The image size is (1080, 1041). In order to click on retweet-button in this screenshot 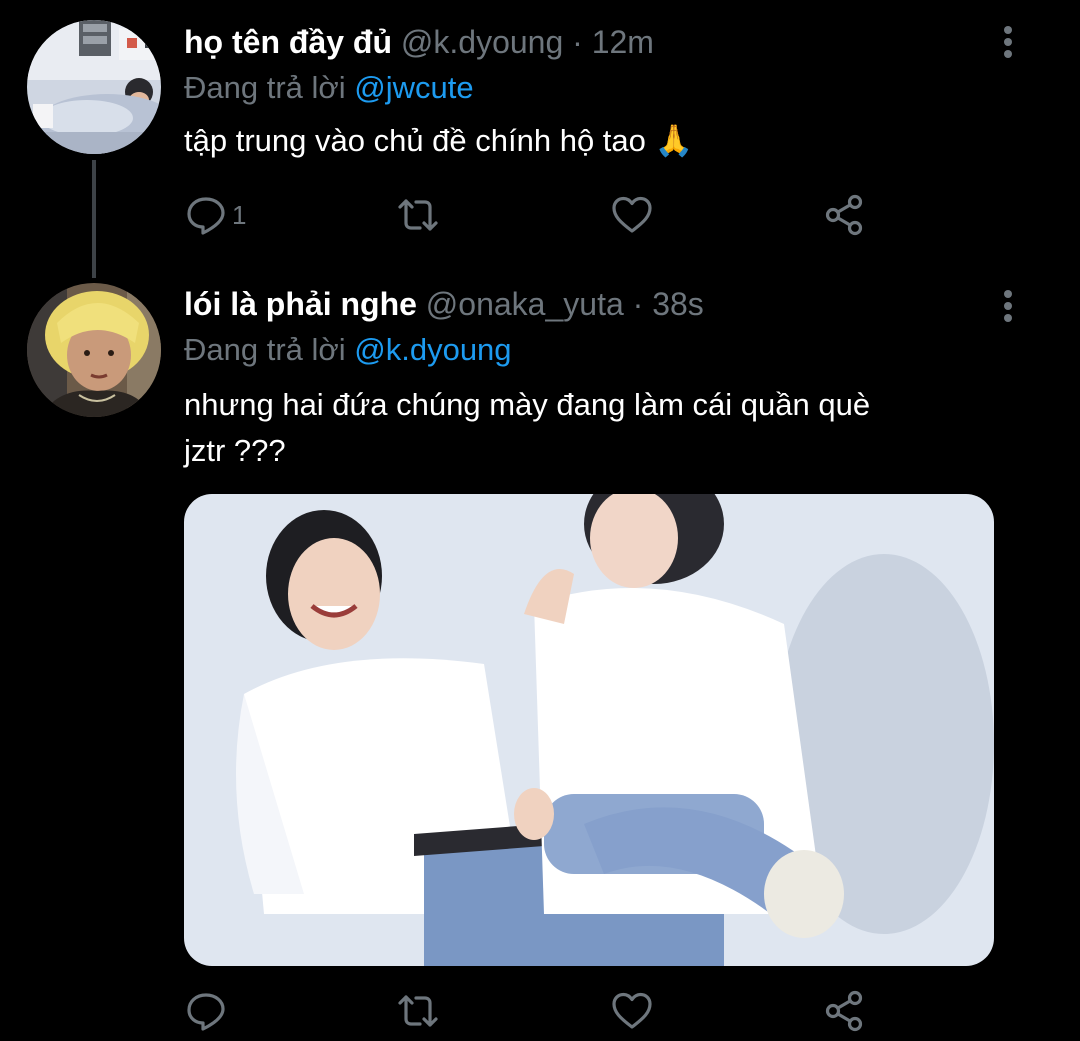, I will do `click(418, 1011)`.